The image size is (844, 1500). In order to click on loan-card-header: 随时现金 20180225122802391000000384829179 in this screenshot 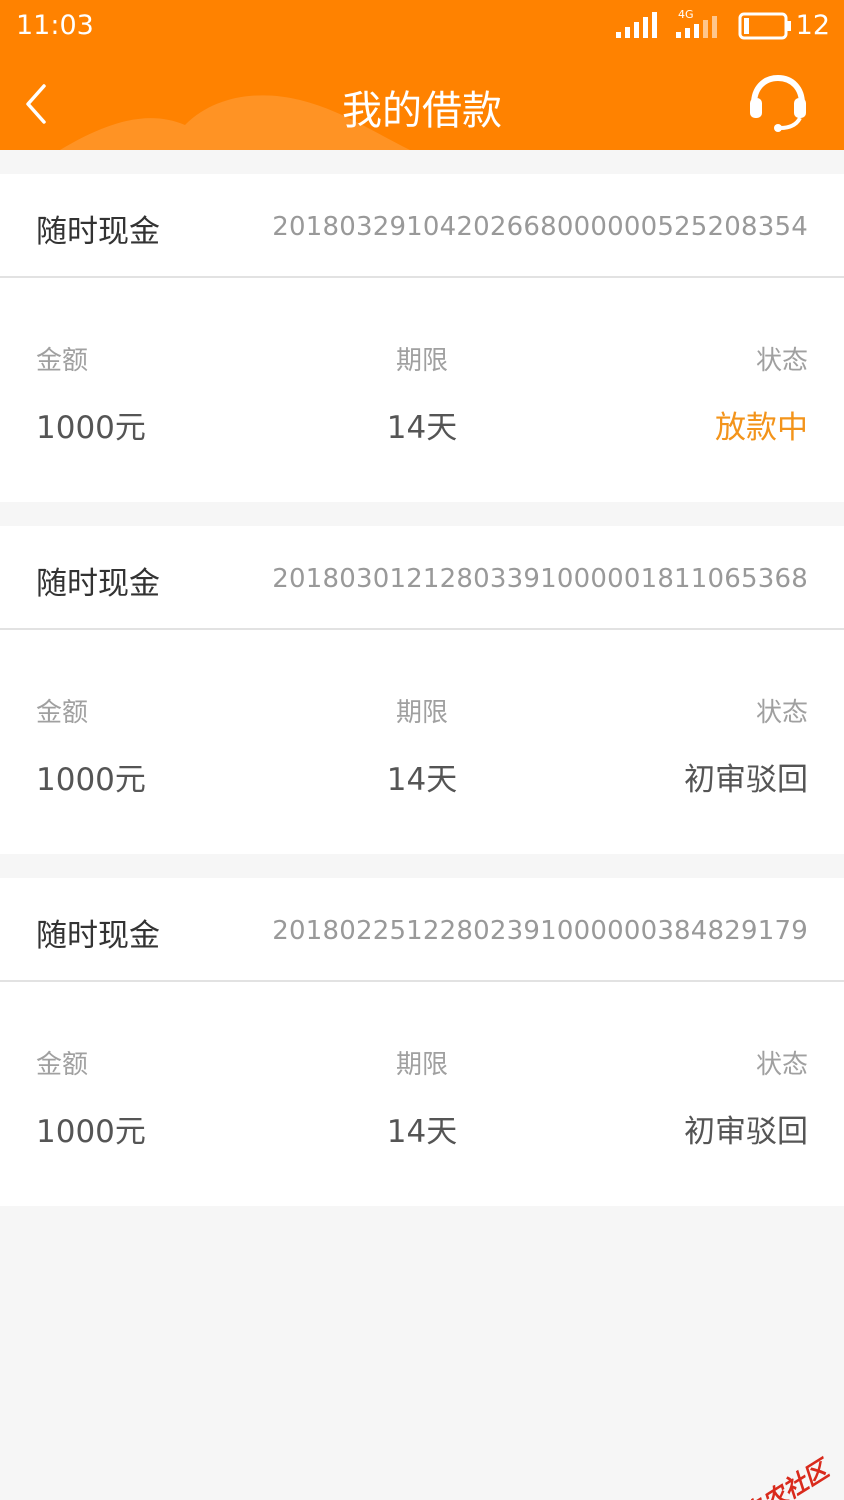, I will do `click(422, 930)`.